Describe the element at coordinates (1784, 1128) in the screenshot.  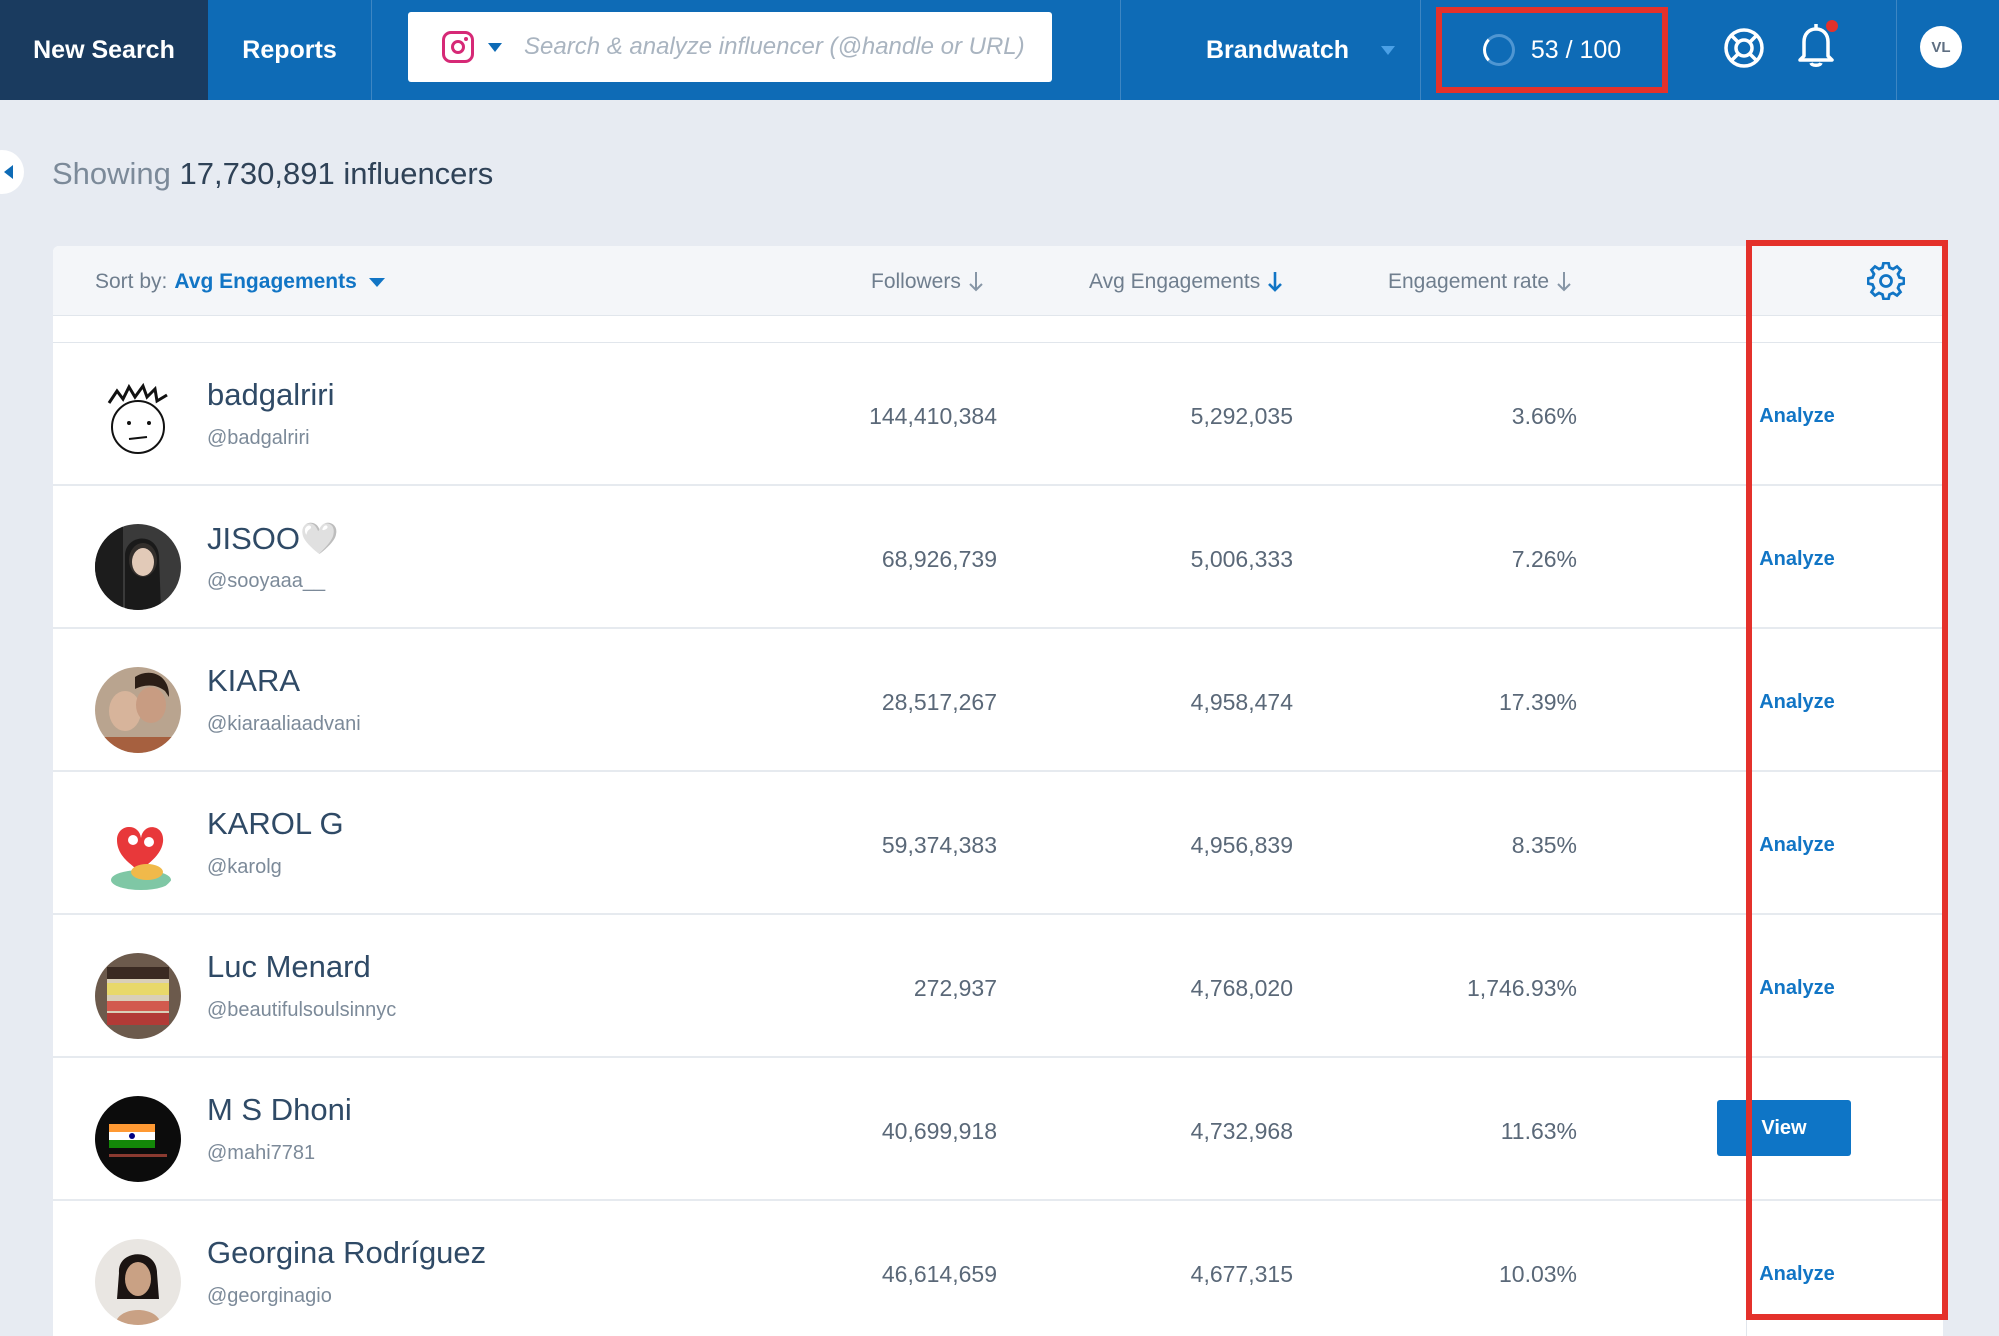
I see `view-button: View` at that location.